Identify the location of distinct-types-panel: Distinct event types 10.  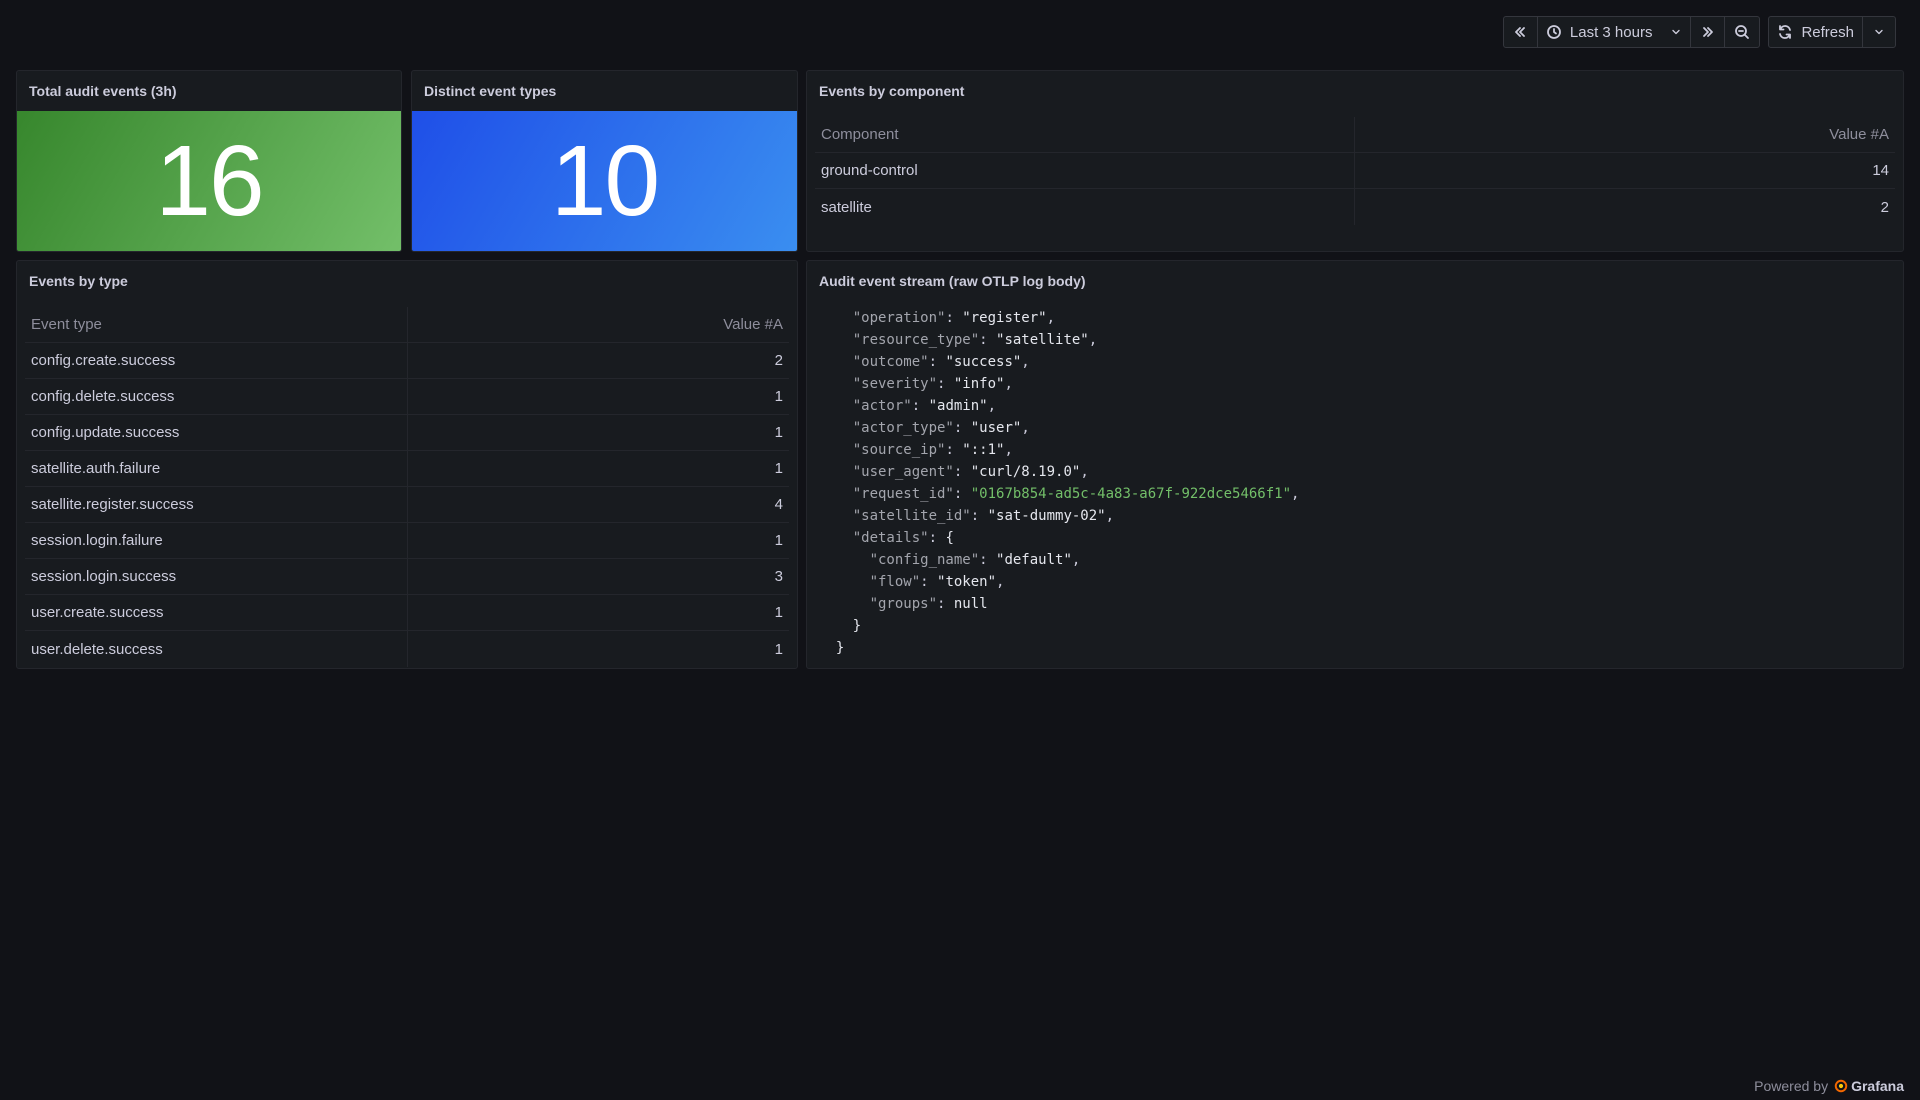
(604, 161).